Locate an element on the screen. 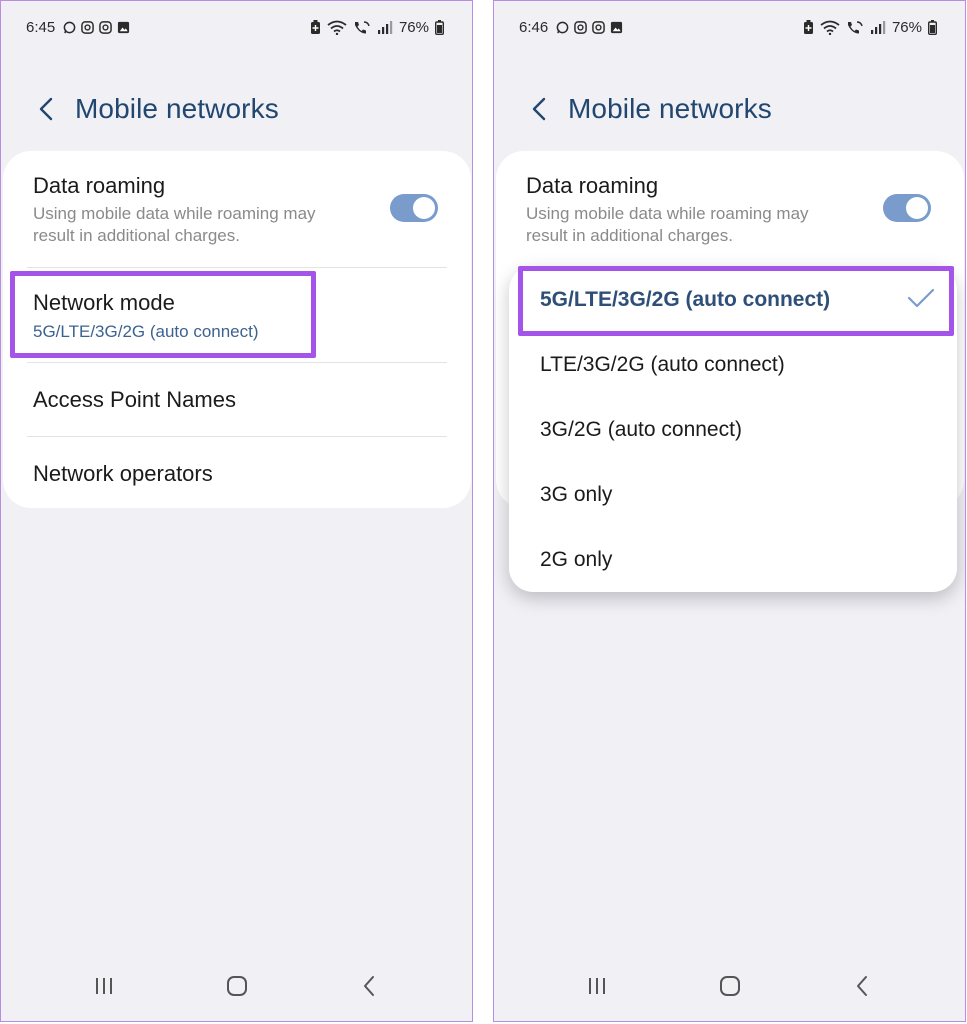  status-bar: 6:46 76% is located at coordinates (729, 30).